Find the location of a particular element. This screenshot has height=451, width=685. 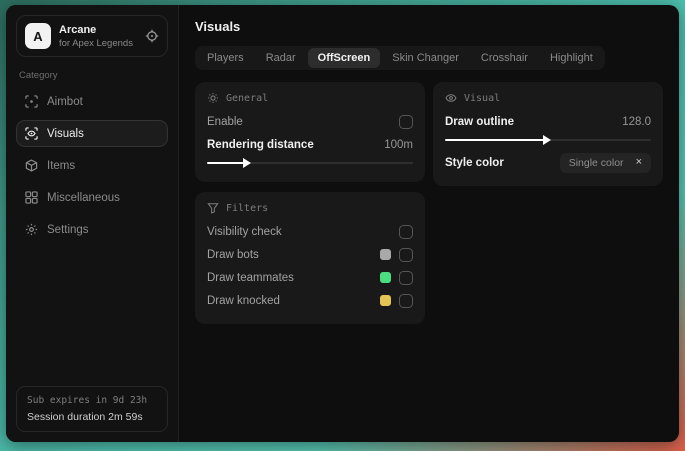

draw-outline-label: Draw outline is located at coordinates (480, 121).